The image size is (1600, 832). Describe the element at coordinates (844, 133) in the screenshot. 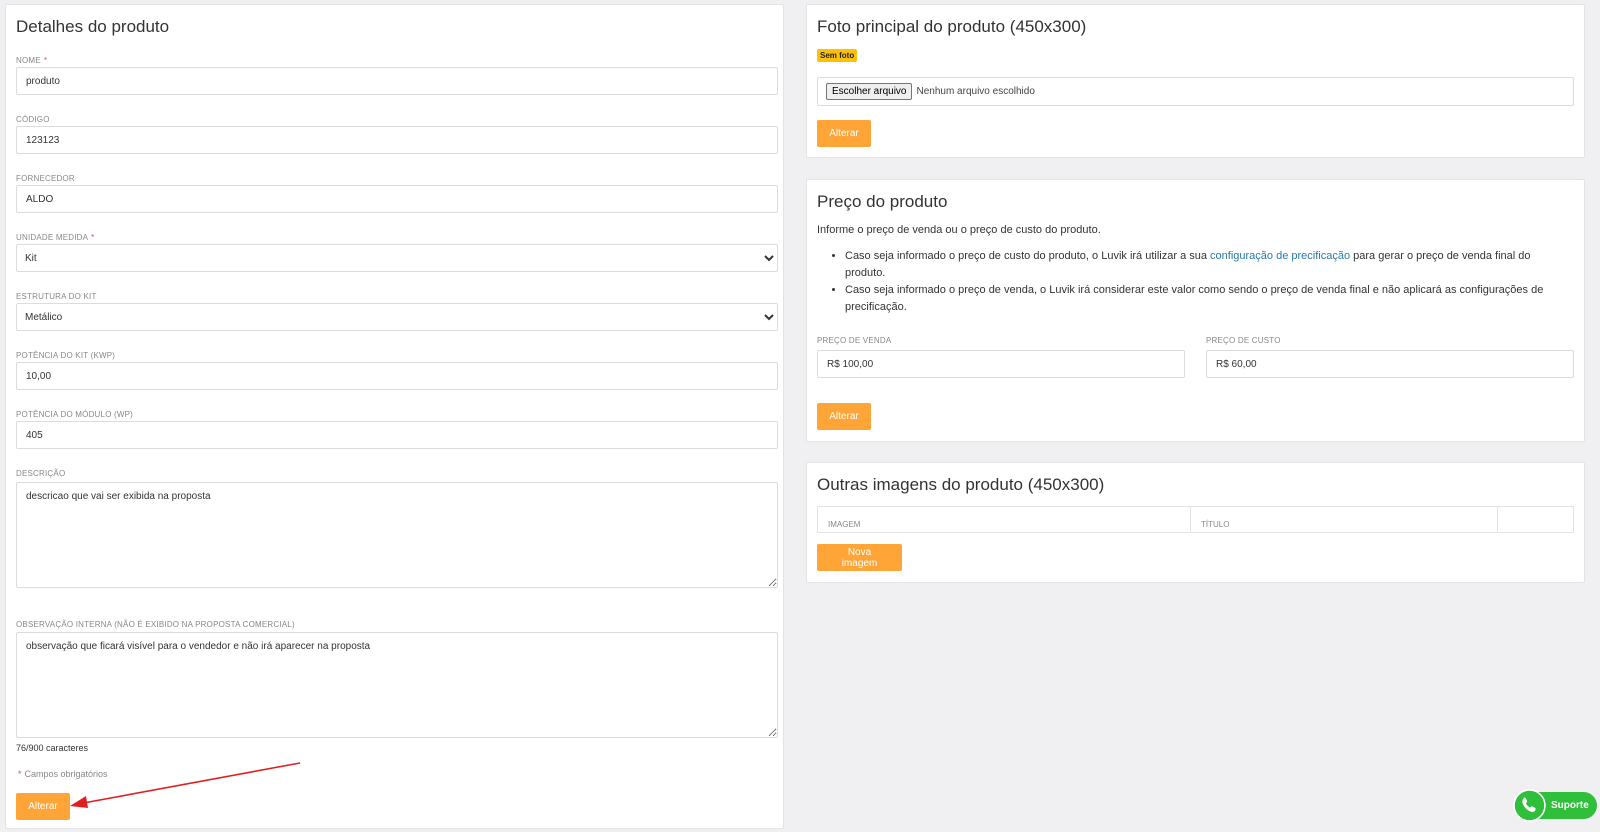

I see `alterar-photo-button: Alterar` at that location.